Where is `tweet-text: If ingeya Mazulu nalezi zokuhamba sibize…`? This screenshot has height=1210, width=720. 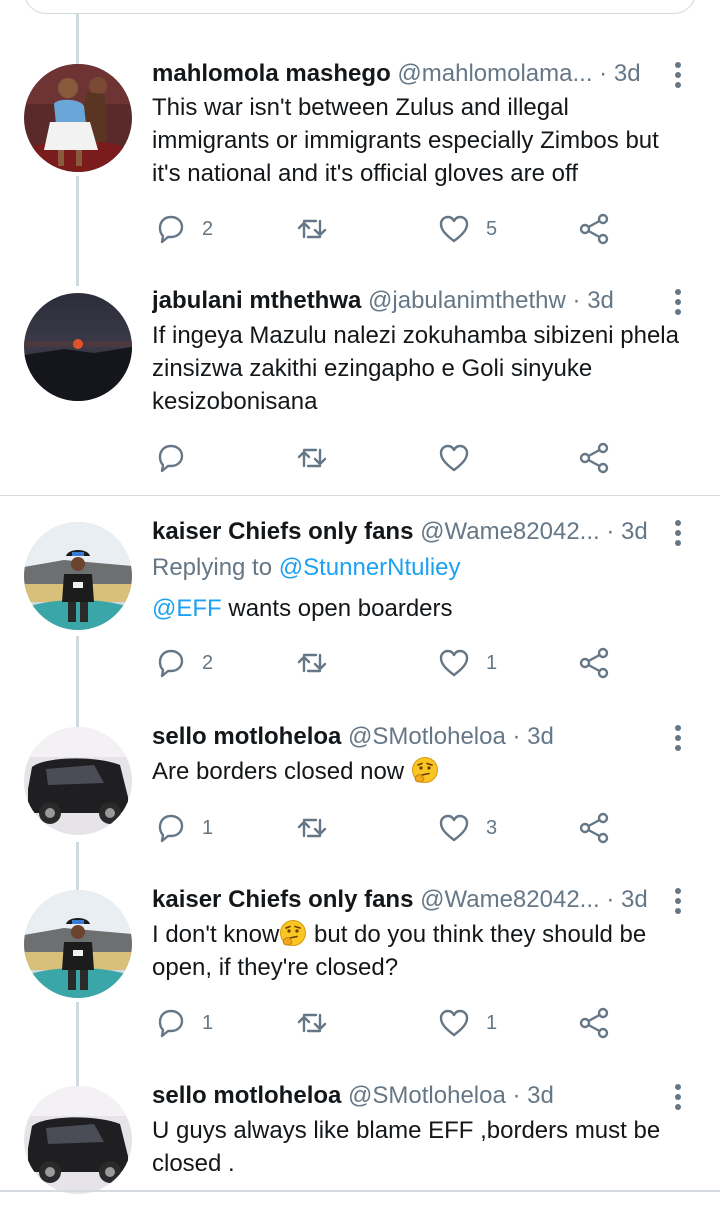
tweet-text: If ingeya Mazulu nalezi zokuhamba sibize… is located at coordinates (415, 368).